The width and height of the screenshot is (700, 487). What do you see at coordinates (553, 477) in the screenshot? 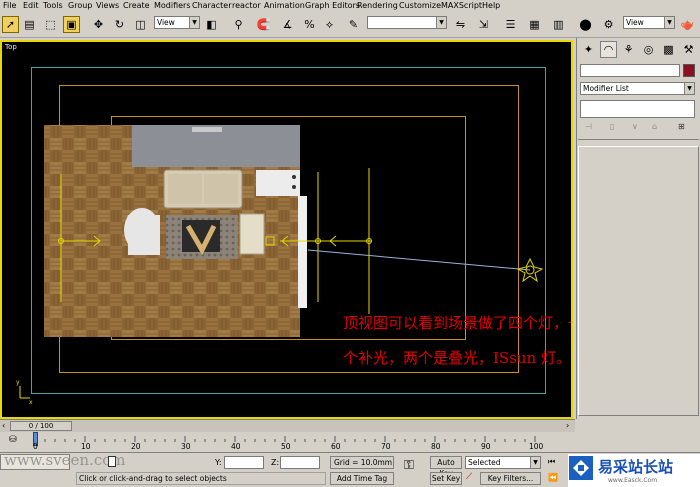
I see `previous-frame-icon: ⏪` at bounding box center [553, 477].